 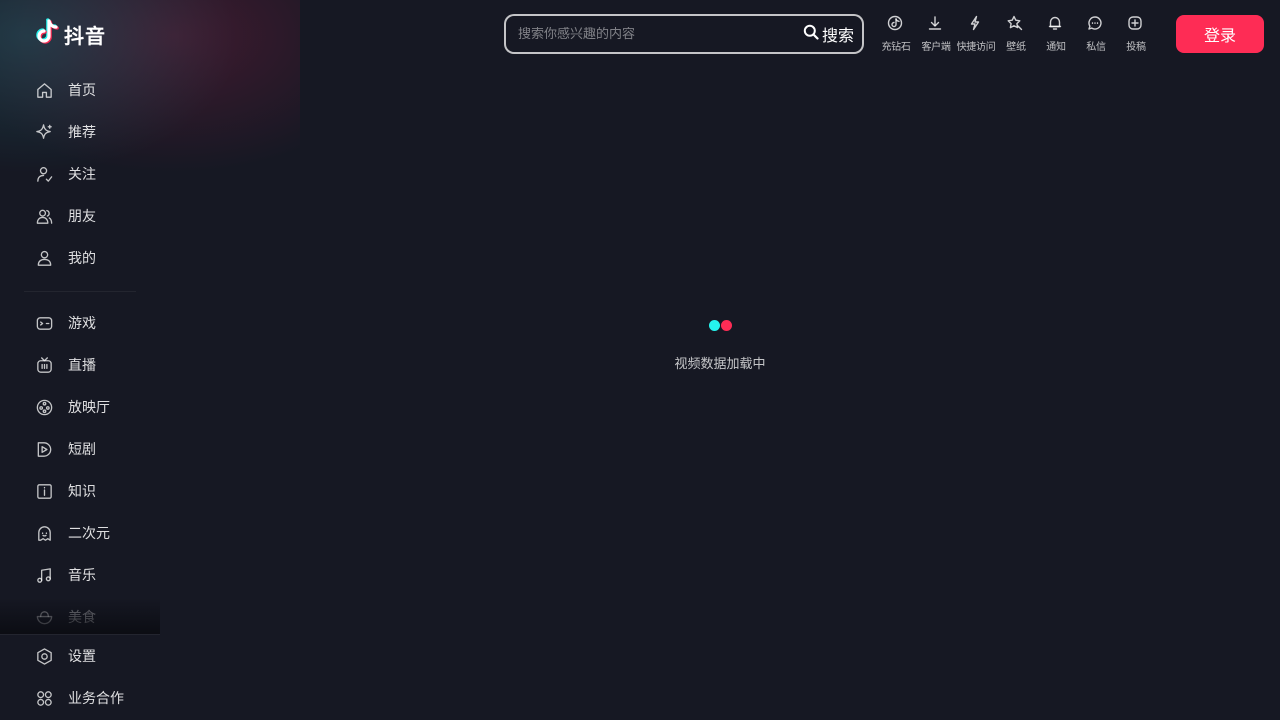 I want to click on sidebar-item-shortdrama: 短剧, so click(x=80, y=449).